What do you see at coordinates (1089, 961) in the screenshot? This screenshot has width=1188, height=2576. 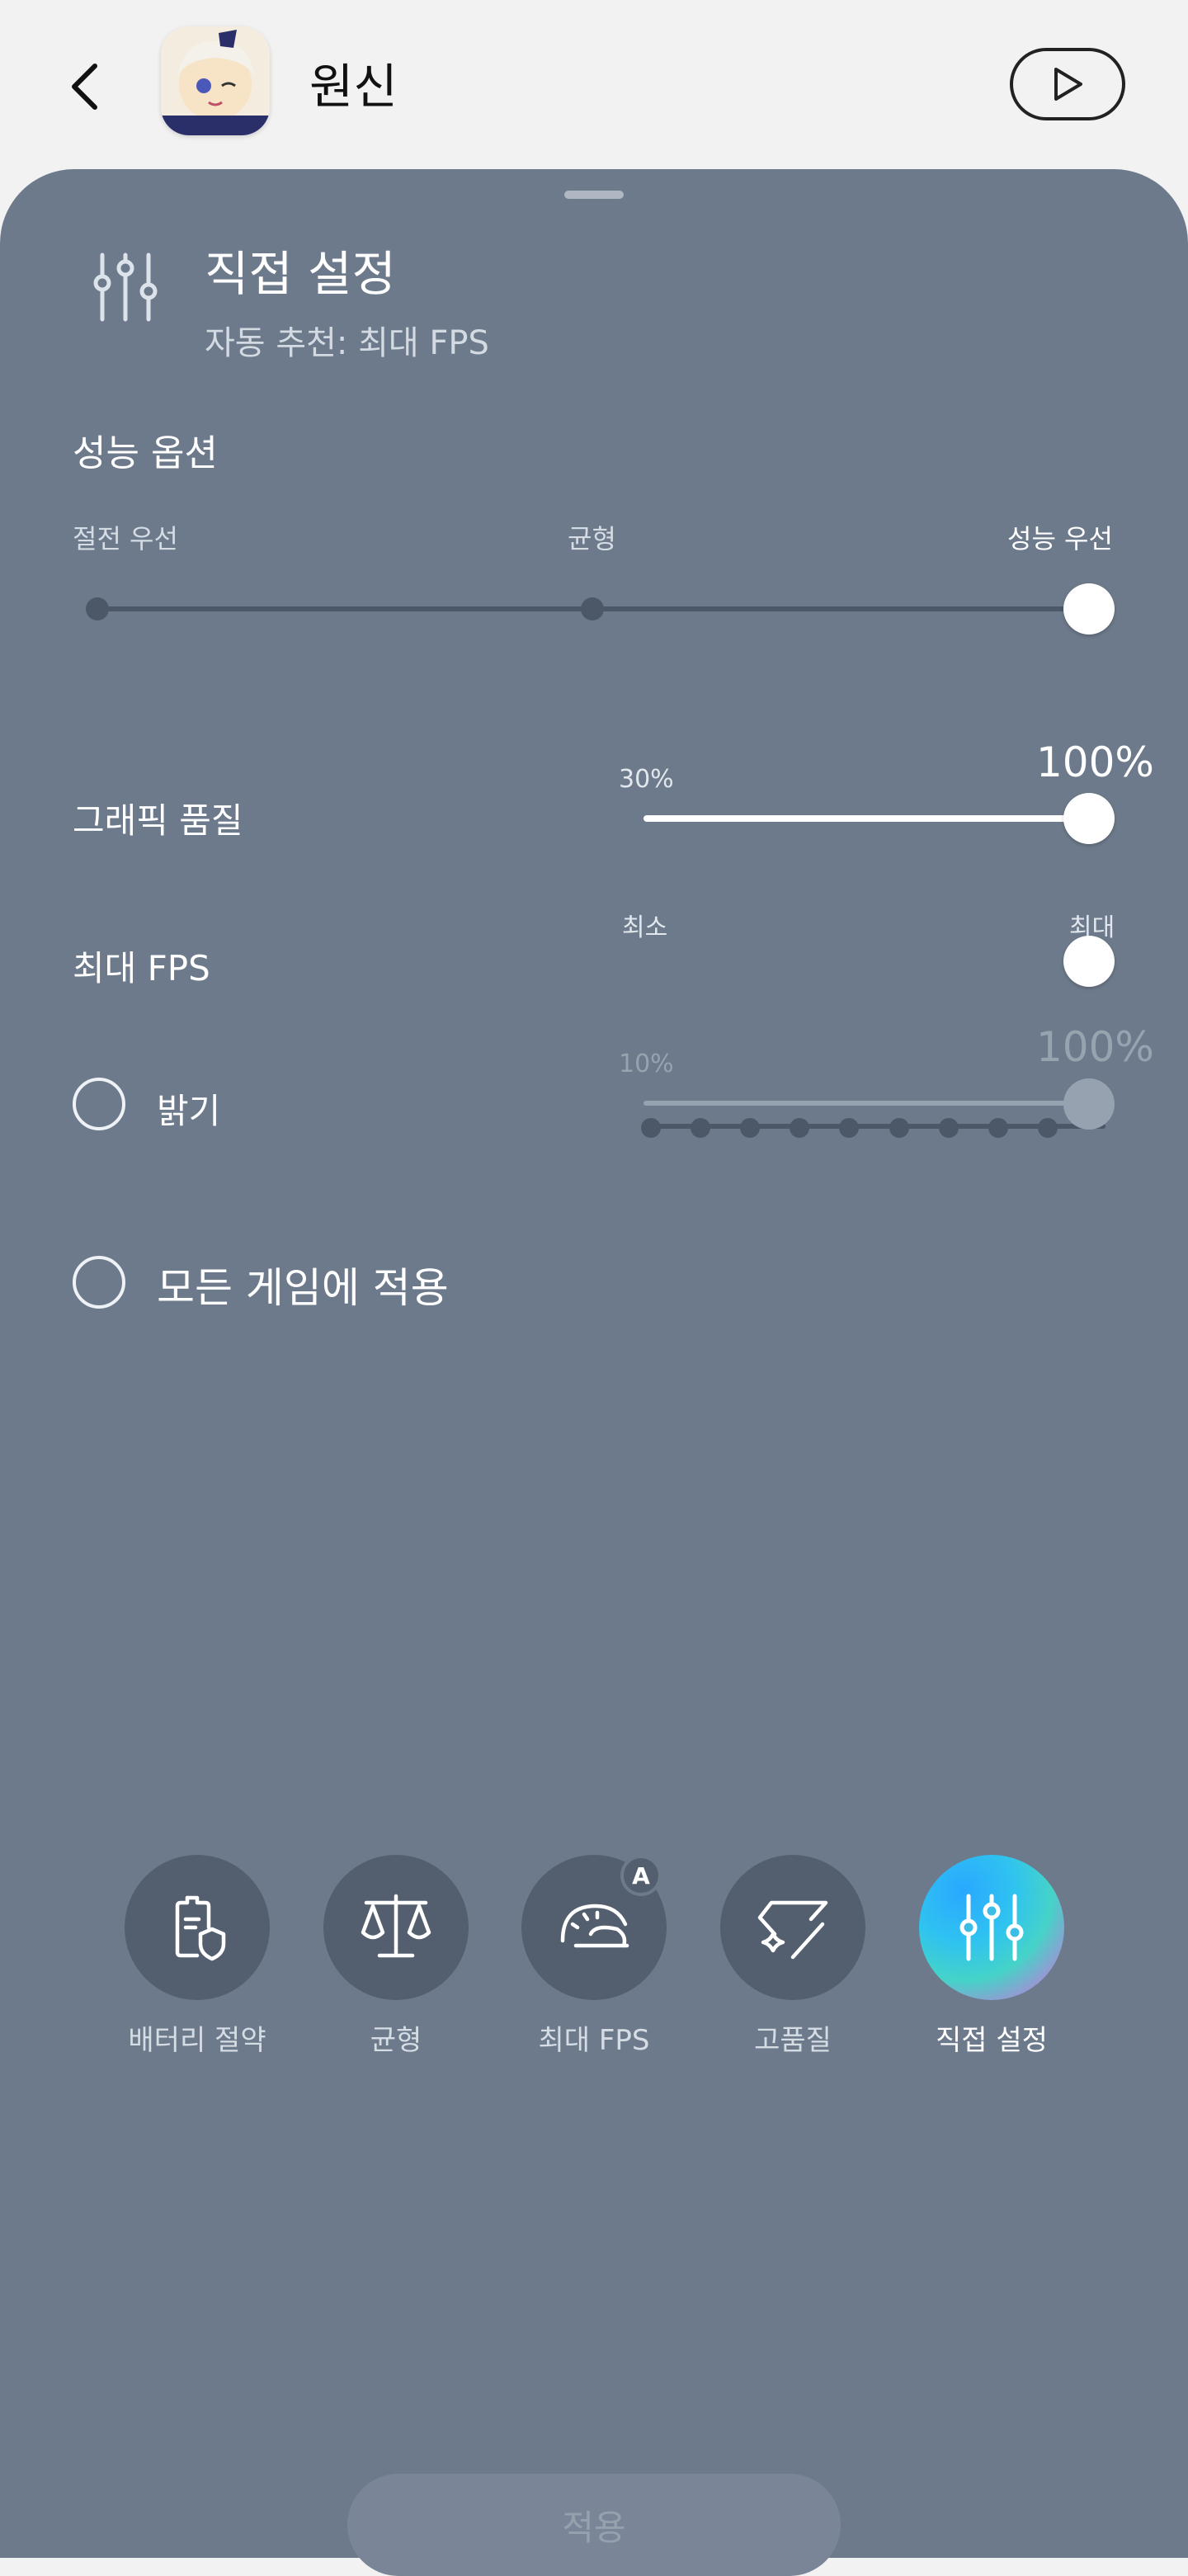 I see `max-fps-slider-thumb` at bounding box center [1089, 961].